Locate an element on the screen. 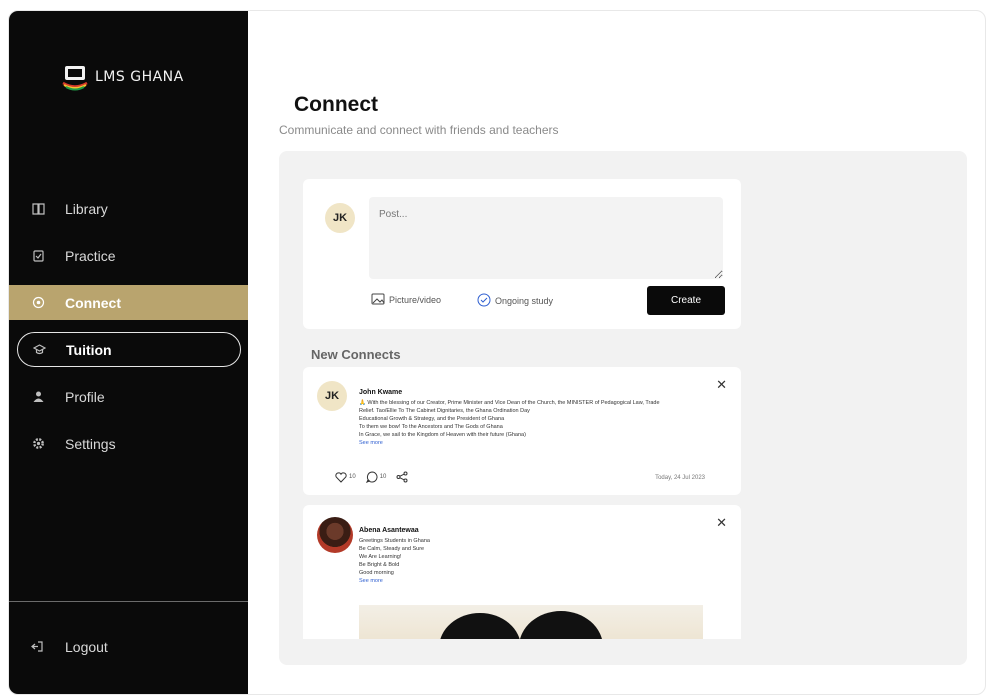 Image resolution: width=986 pixels, height=695 pixels. sidebar-item-profile: Profile is located at coordinates (128, 396).